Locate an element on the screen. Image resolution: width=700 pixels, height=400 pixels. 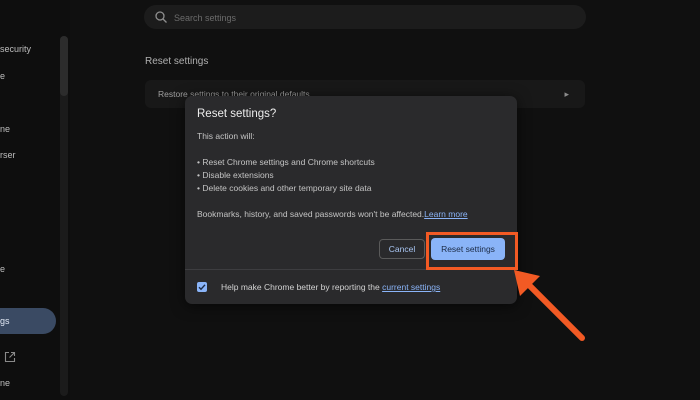
sidebar-item-label: gs is located at coordinates (5, 321).